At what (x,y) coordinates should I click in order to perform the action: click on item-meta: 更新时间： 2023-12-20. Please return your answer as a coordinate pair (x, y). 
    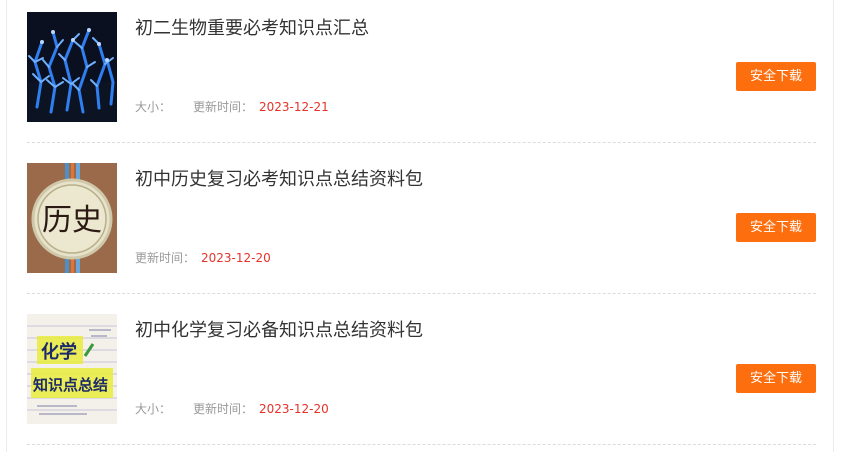
    Looking at the image, I should click on (203, 258).